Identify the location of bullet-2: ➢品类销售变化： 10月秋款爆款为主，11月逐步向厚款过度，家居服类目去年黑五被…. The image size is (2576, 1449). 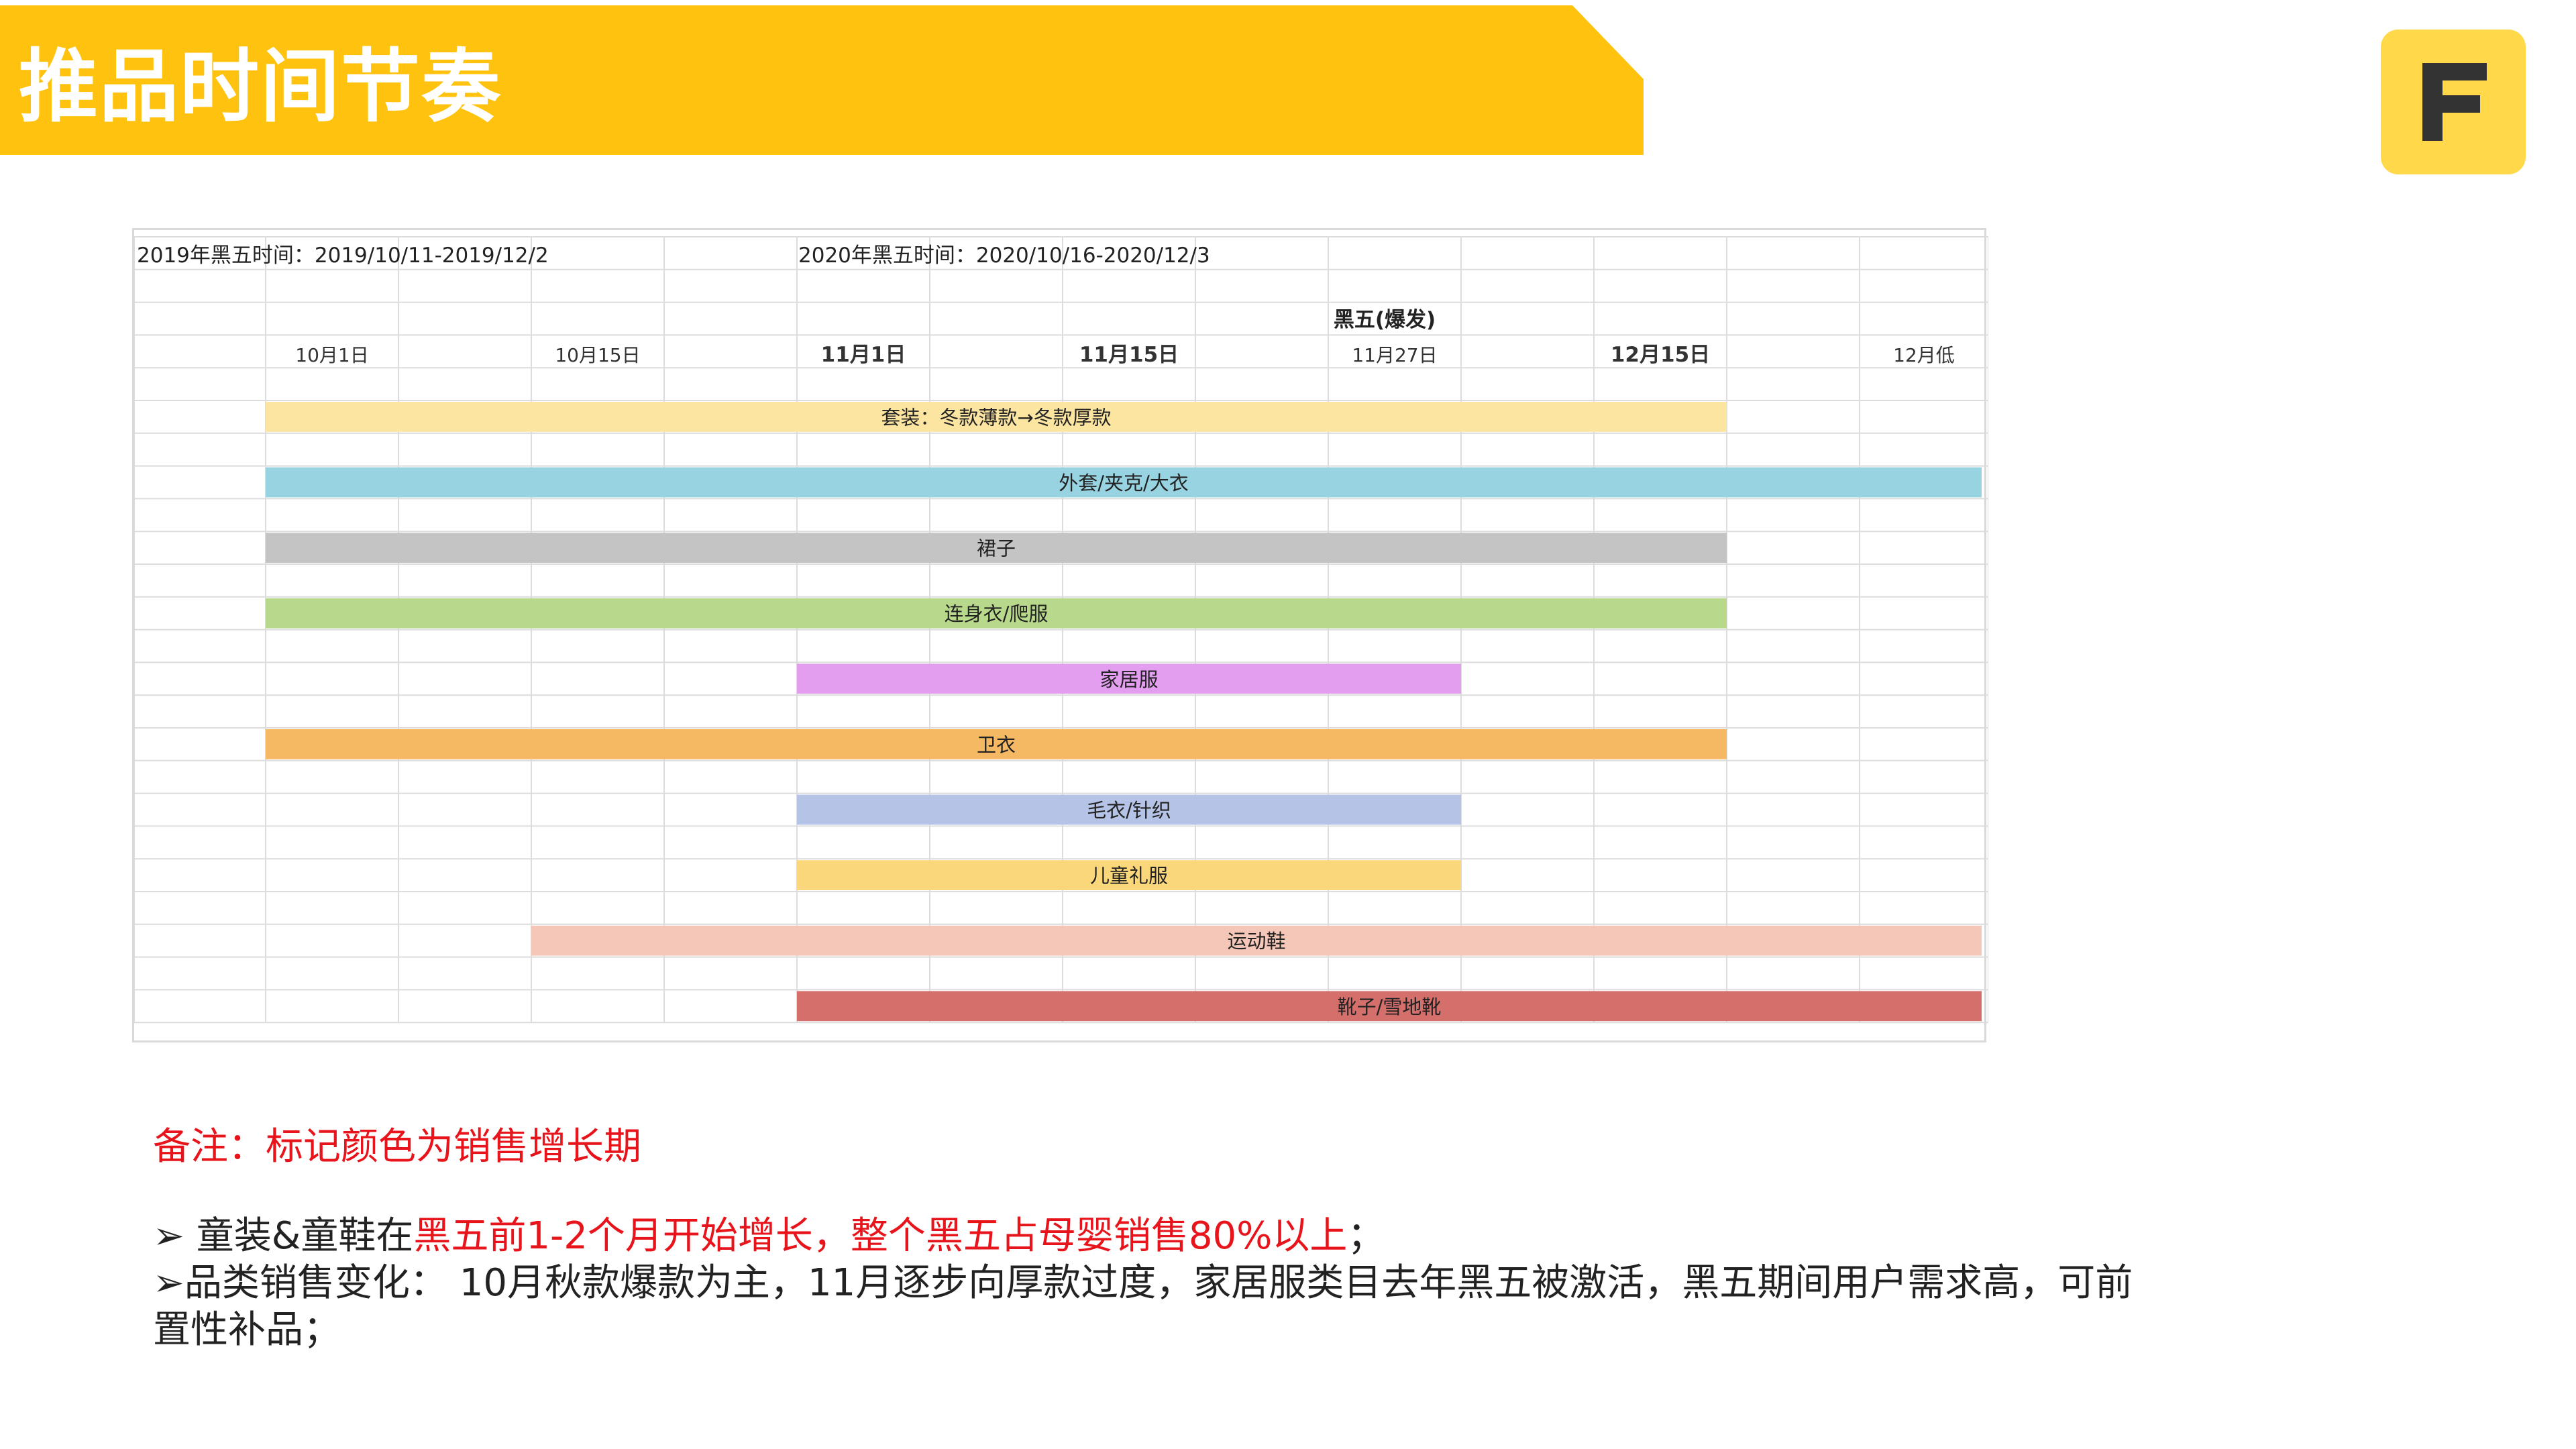
(1143, 1306).